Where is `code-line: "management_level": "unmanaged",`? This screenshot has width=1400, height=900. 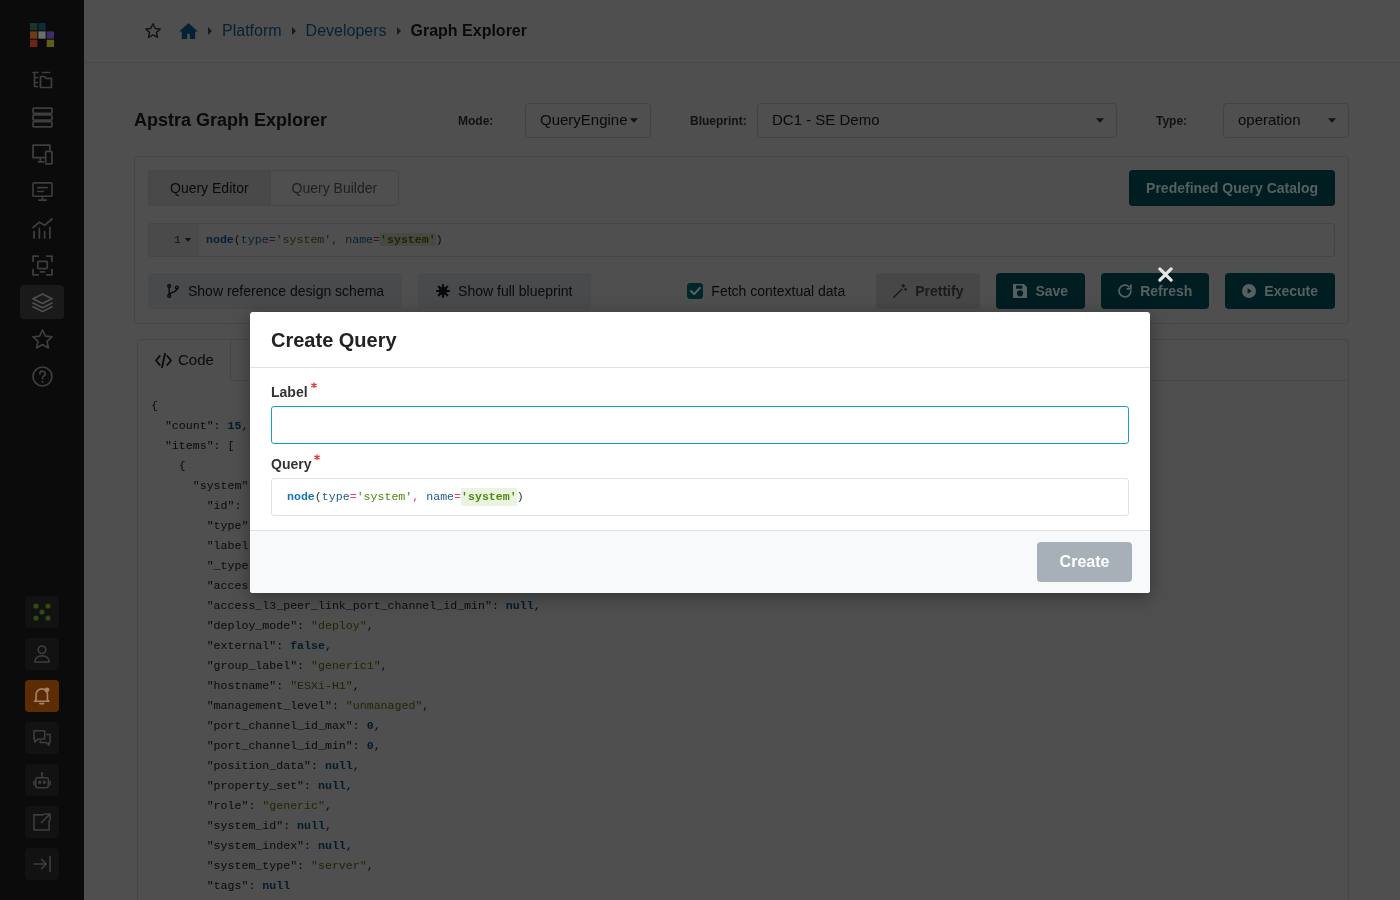
code-line: "management_level": "unmanaged", is located at coordinates (318, 705).